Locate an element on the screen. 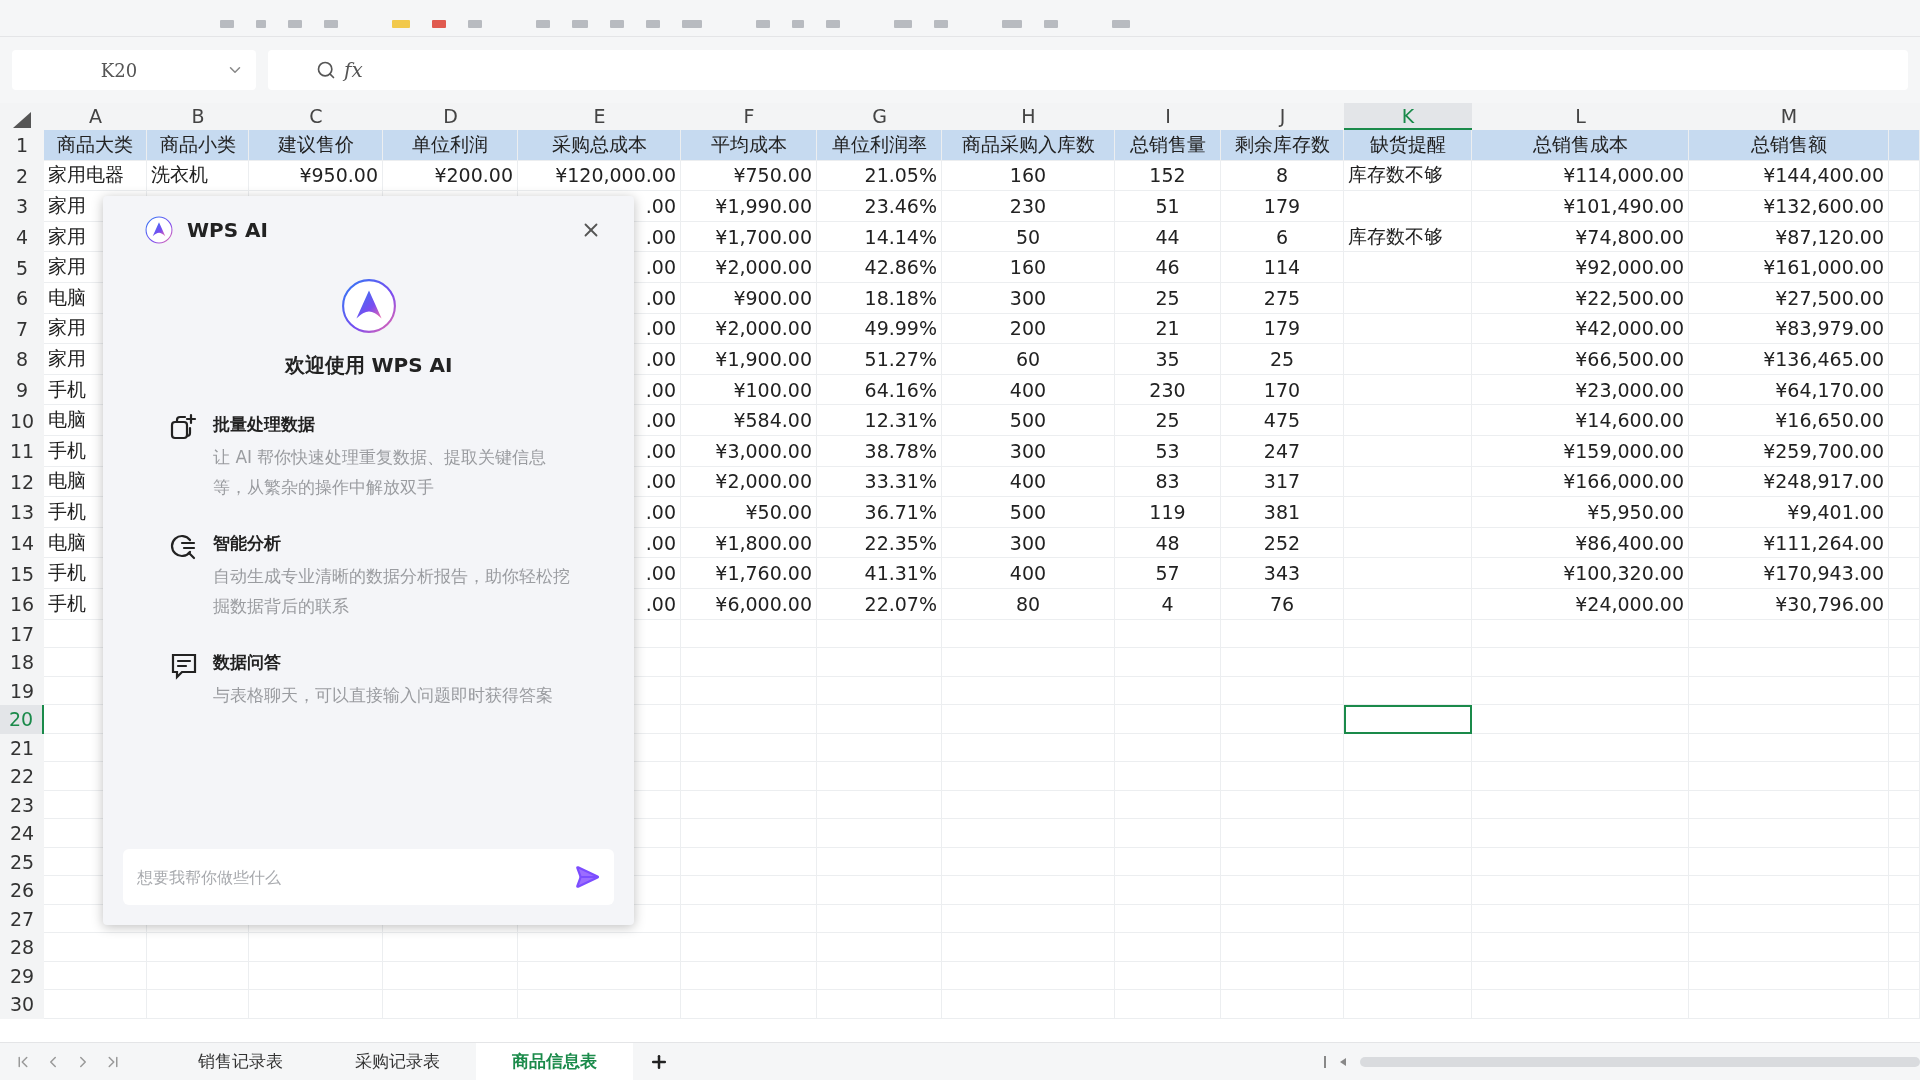  row-header: 14 is located at coordinates (22, 543).